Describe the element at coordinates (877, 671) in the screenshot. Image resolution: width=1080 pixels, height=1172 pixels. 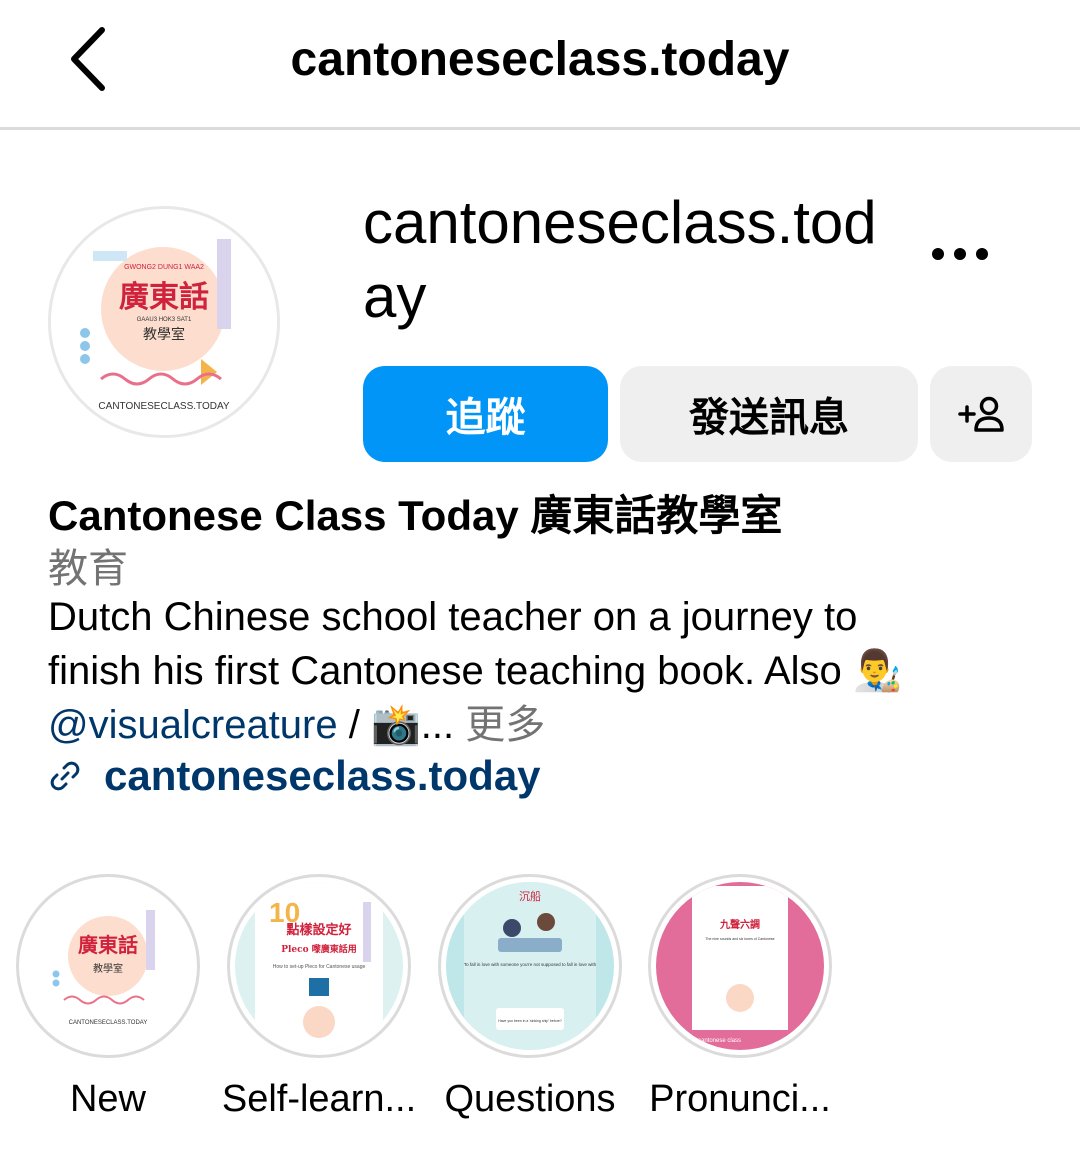
I see `artist-emoji-icon: 👨‍🎨` at that location.